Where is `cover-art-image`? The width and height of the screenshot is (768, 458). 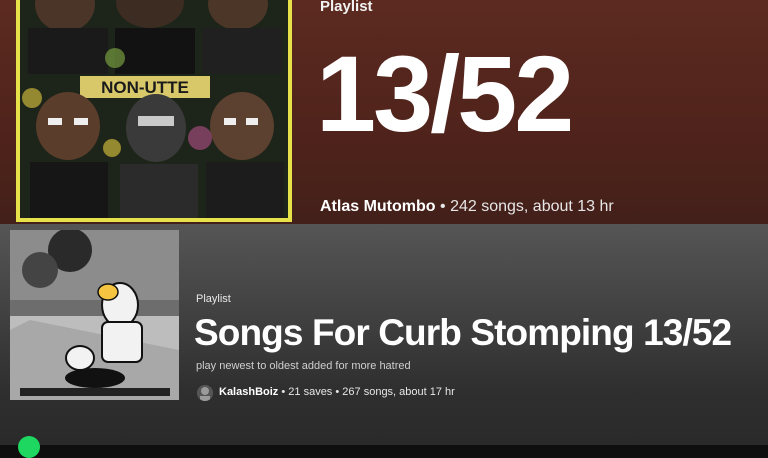 cover-art-image is located at coordinates (94, 315).